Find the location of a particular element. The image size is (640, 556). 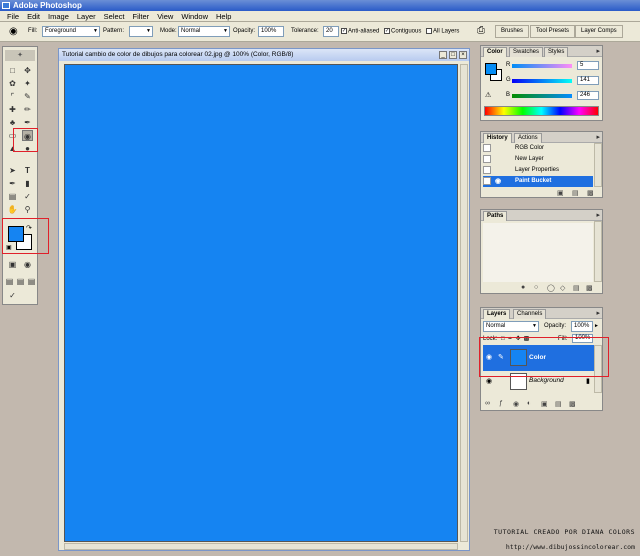

minimize-icon: _ is located at coordinates (443, 55).